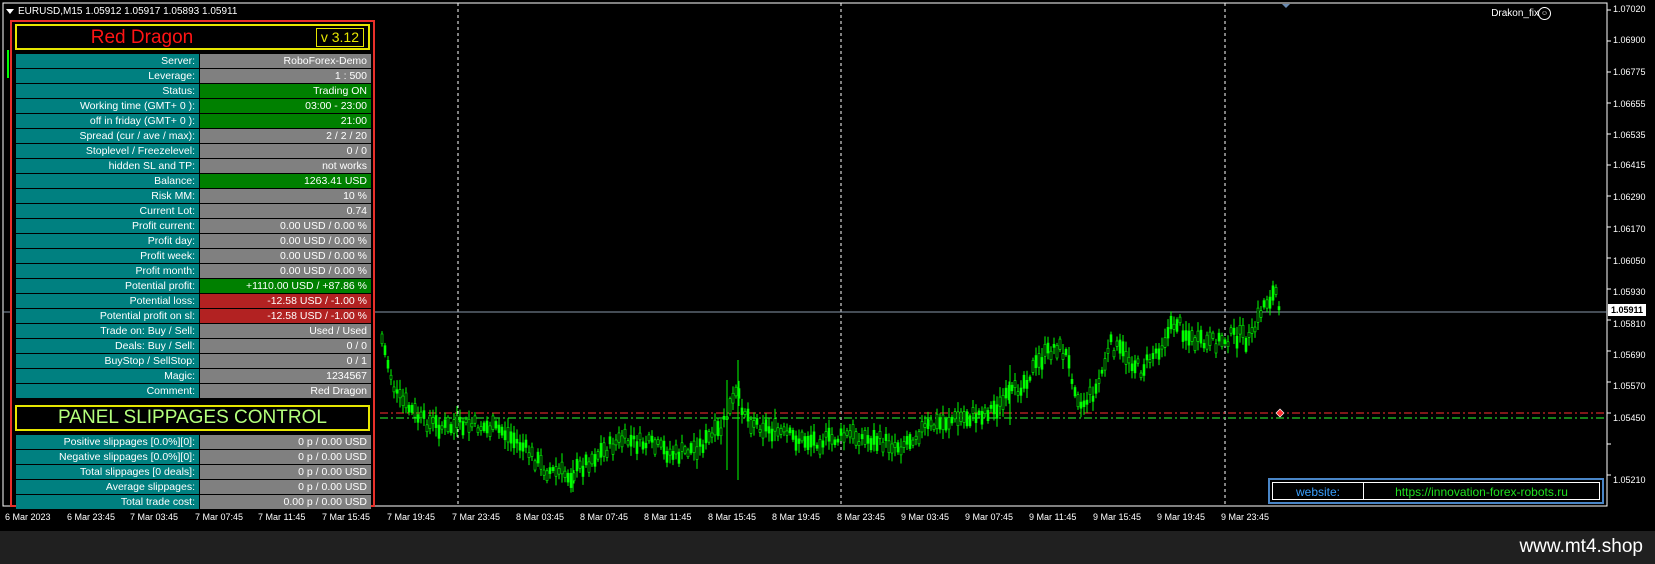 Image resolution: width=1655 pixels, height=564 pixels. Describe the element at coordinates (827, 547) in the screenshot. I see `footer-bar: www.mt4.shop` at that location.